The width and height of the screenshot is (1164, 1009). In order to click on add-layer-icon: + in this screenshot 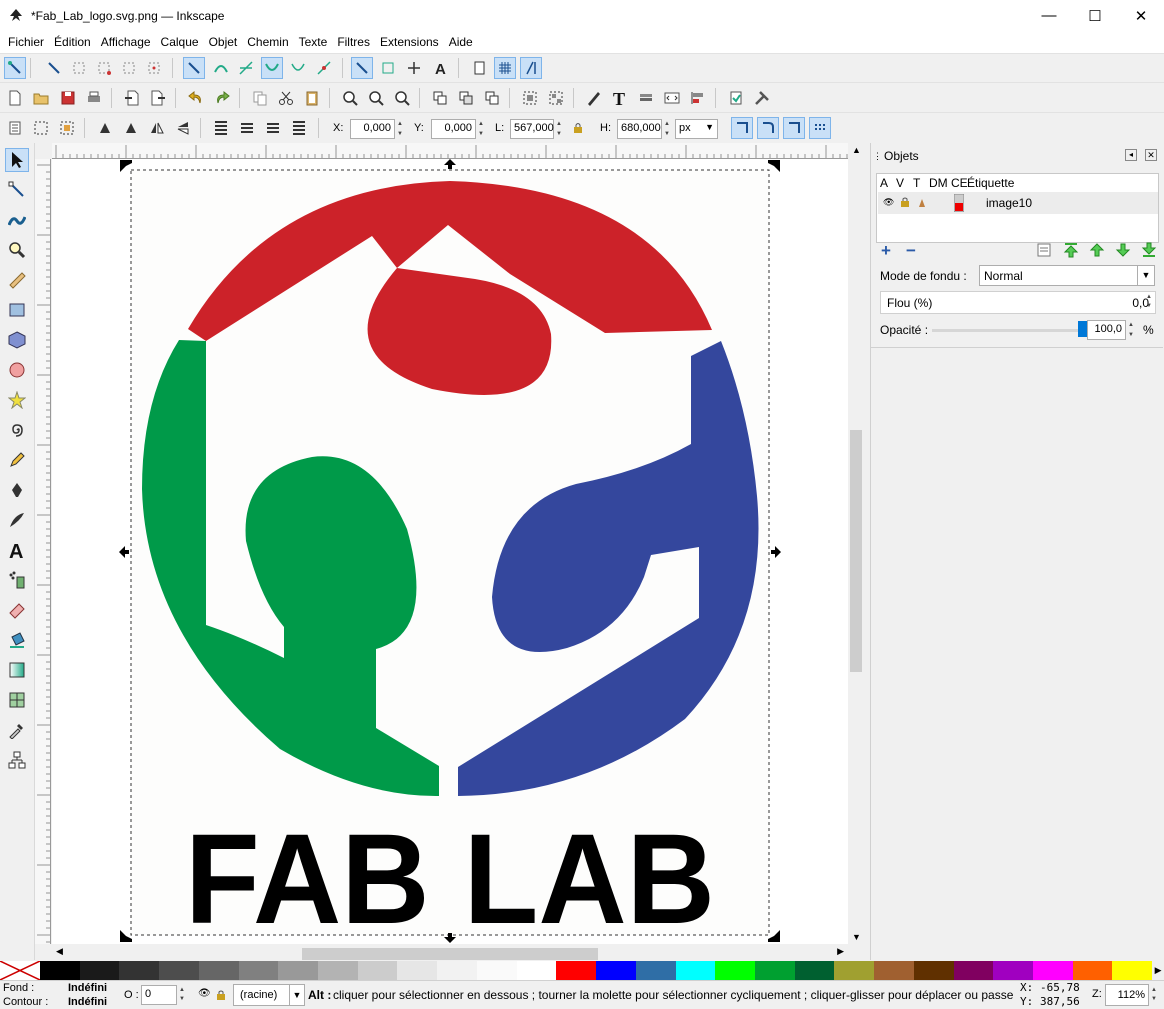, I will do `click(886, 251)`.